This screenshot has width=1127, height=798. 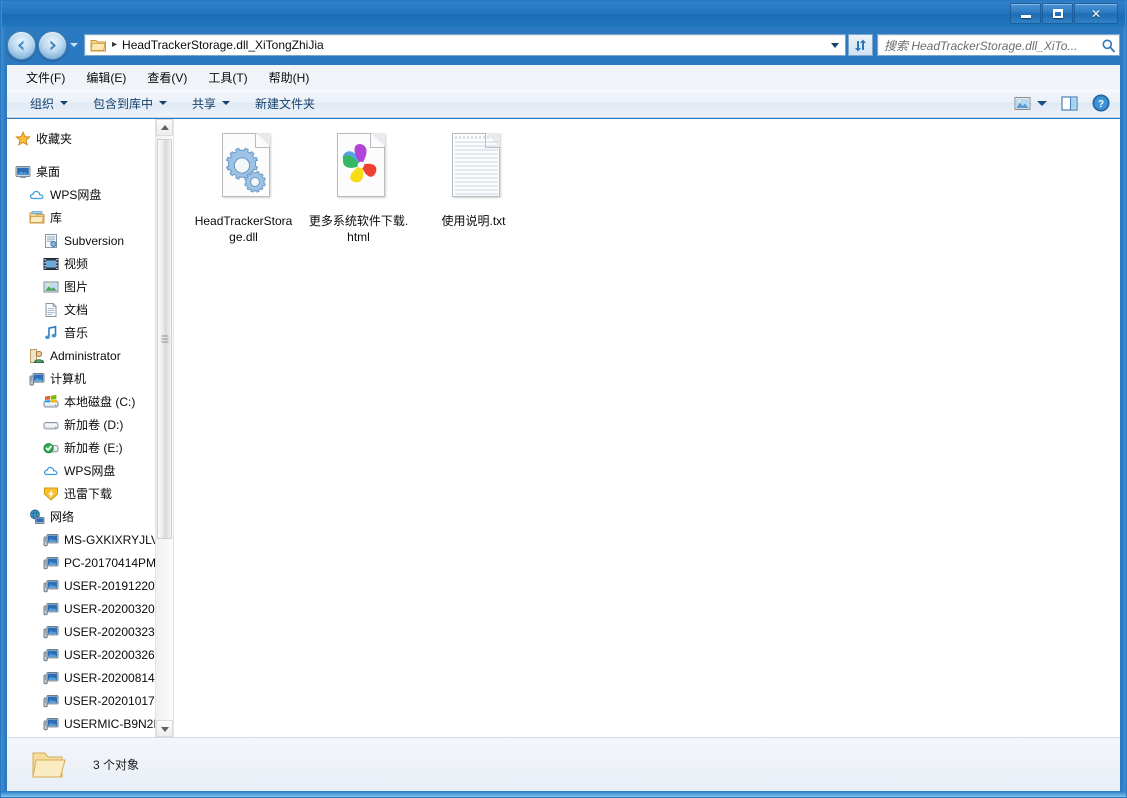 I want to click on sidebar-item-10: 计算机, so click(x=90, y=378).